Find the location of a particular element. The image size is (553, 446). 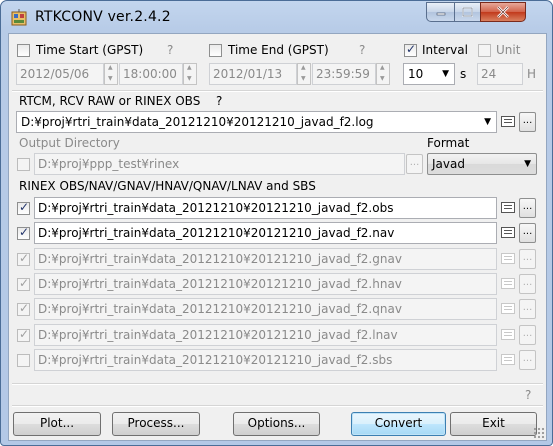

input-help: ? is located at coordinates (219, 101).